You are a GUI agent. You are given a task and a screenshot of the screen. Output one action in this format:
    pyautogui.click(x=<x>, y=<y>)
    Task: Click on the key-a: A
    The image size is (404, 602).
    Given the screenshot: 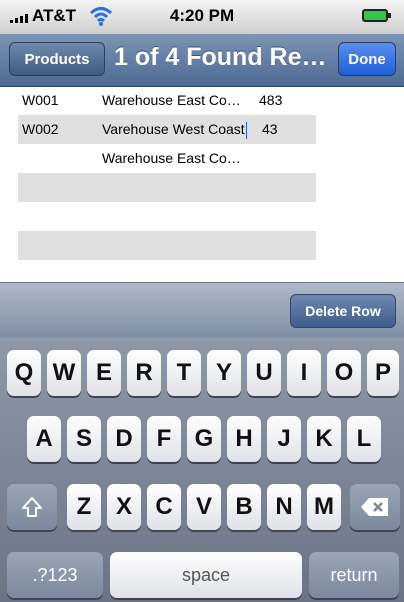 What is the action you would take?
    pyautogui.click(x=44, y=439)
    